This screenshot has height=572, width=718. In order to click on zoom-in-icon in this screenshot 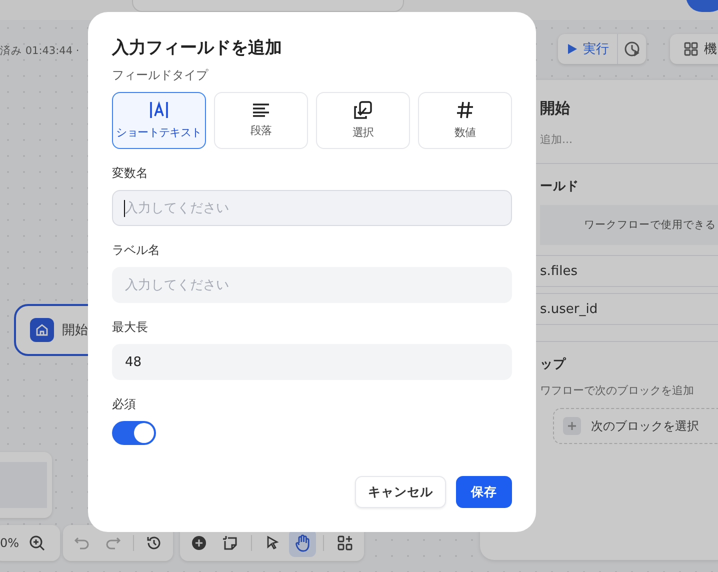, I will do `click(37, 543)`.